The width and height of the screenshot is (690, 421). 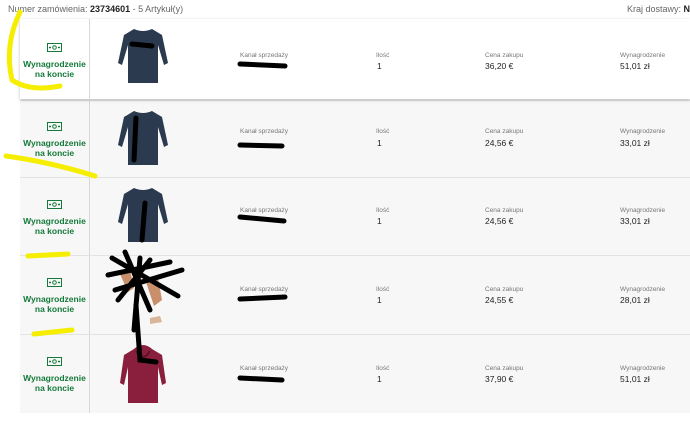 What do you see at coordinates (686, 9) in the screenshot?
I see `delivery-country-value: N` at bounding box center [686, 9].